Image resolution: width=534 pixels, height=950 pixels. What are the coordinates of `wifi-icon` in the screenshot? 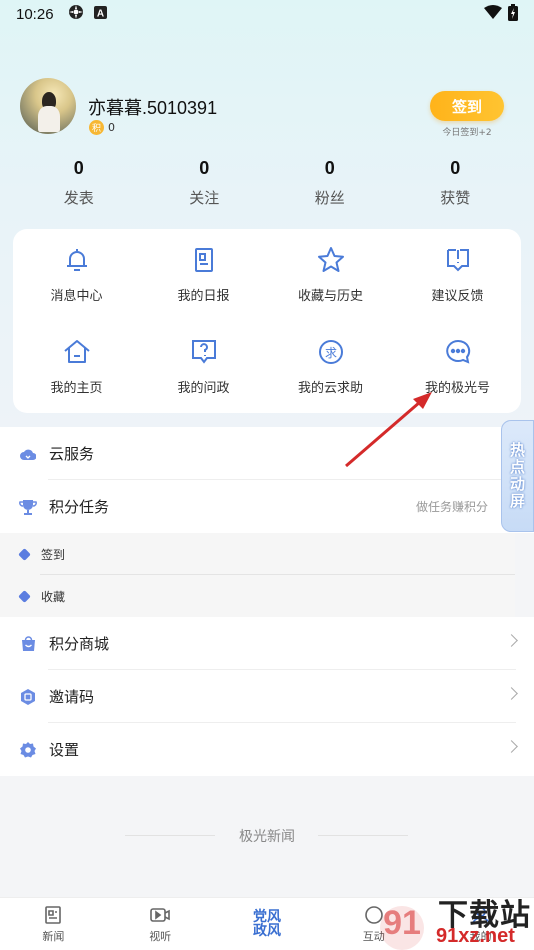 It's located at (493, 14).